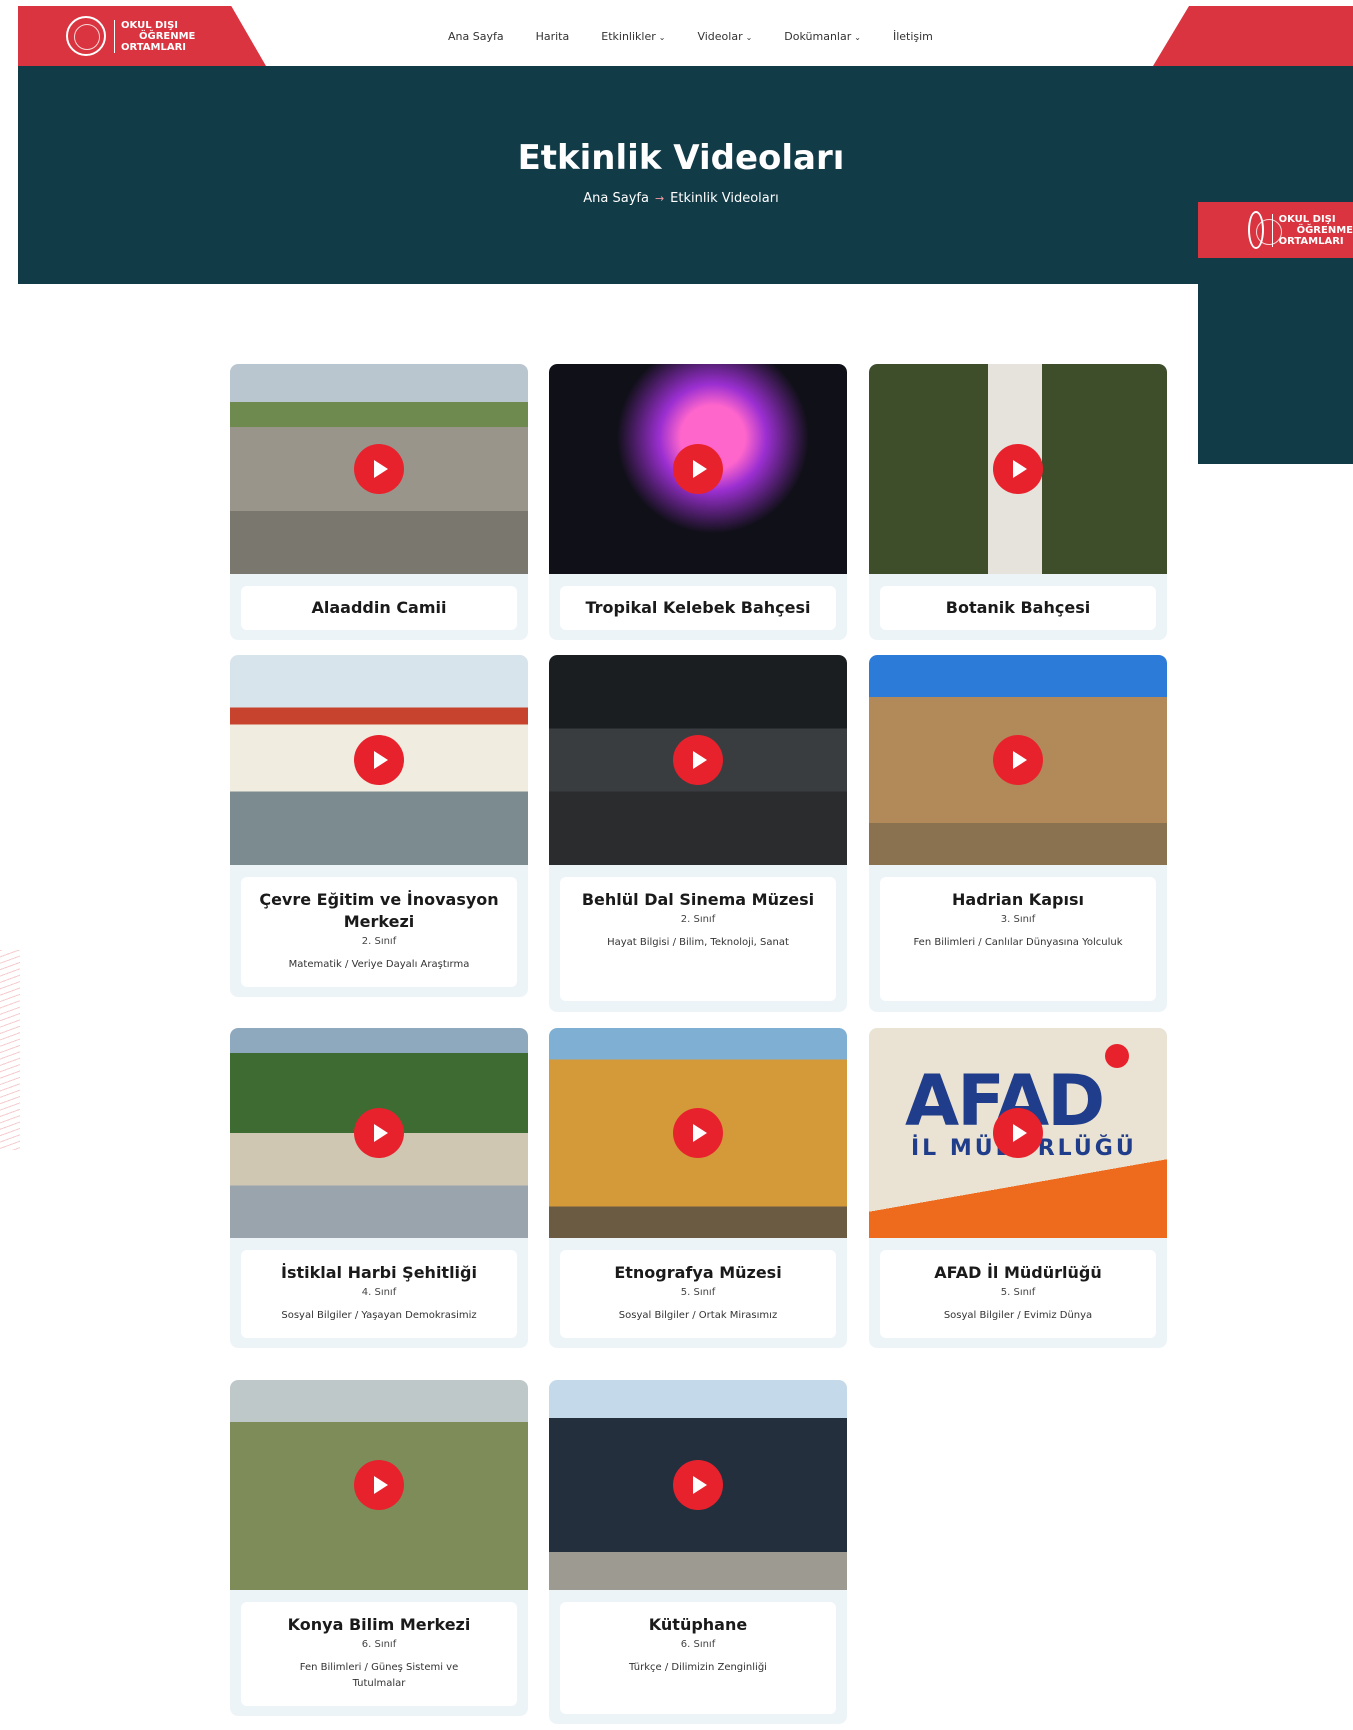 This screenshot has height=1730, width=1353. I want to click on card-title: İstiklal Harbi Şehitliği, so click(379, 1272).